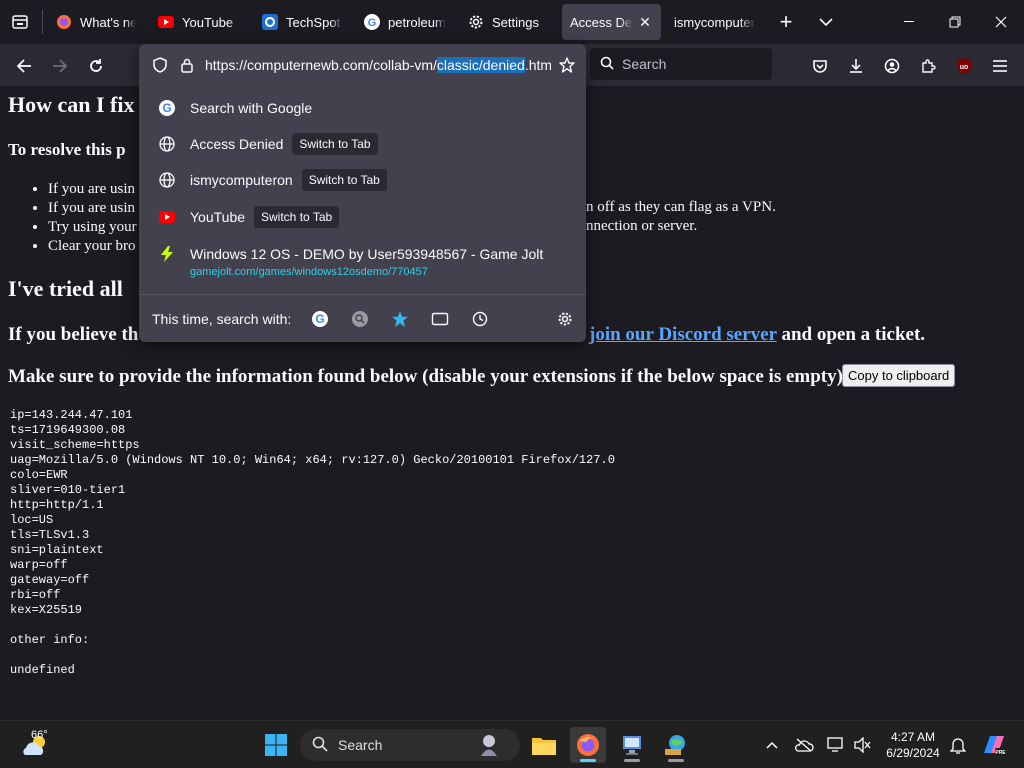 Image resolution: width=1024 pixels, height=768 pixels. I want to click on globe-icon, so click(167, 180).